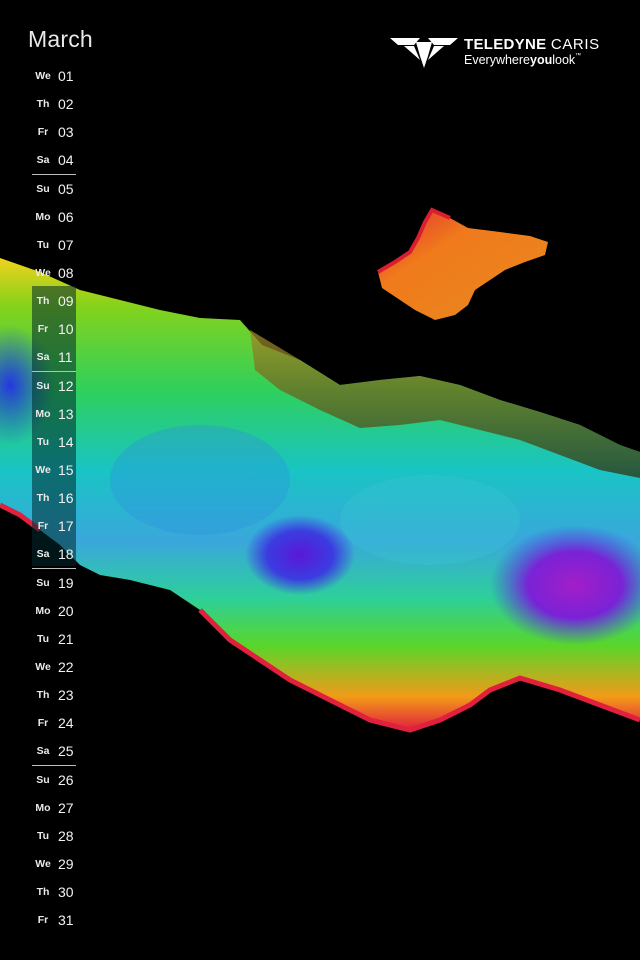 The width and height of the screenshot is (640, 960). Describe the element at coordinates (54, 245) in the screenshot. I see `day-row: Tu 07` at that location.